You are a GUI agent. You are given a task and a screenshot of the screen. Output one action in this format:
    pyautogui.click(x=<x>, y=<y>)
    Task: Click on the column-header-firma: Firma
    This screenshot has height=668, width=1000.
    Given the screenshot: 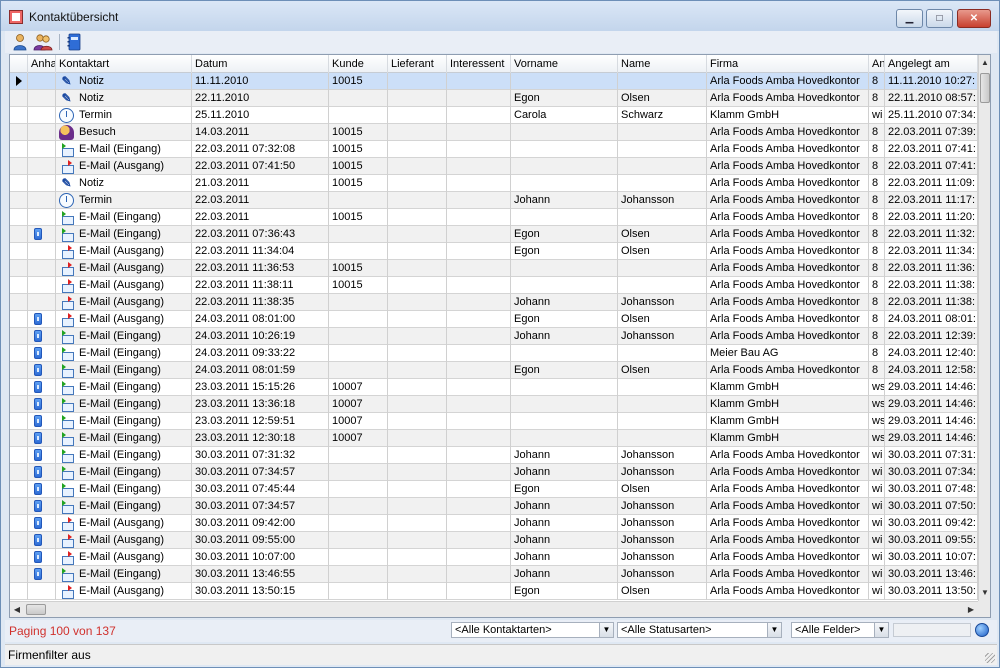 What is the action you would take?
    pyautogui.click(x=788, y=64)
    